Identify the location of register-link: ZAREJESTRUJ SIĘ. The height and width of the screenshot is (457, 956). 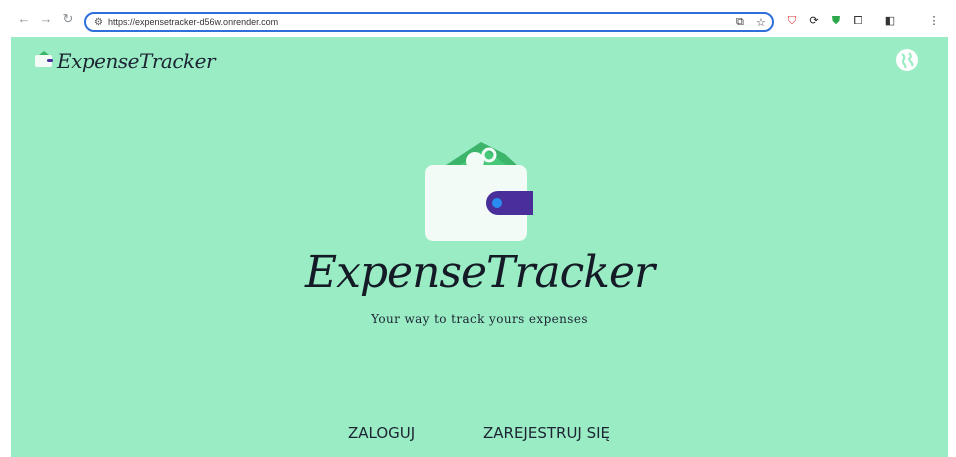
(546, 433).